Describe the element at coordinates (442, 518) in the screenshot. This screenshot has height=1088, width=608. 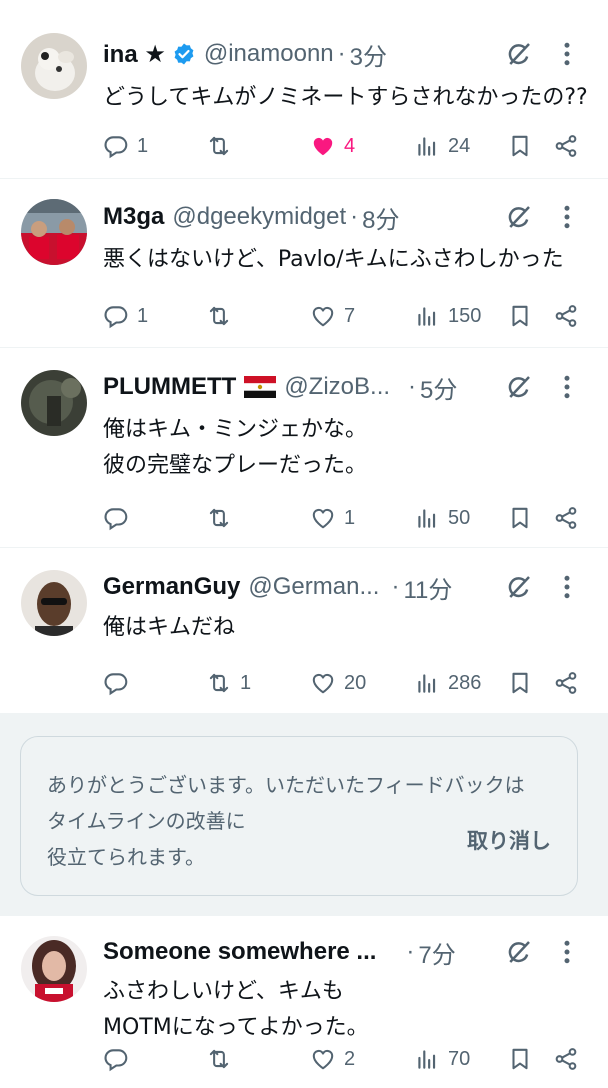
I see `views-button: 50` at that location.